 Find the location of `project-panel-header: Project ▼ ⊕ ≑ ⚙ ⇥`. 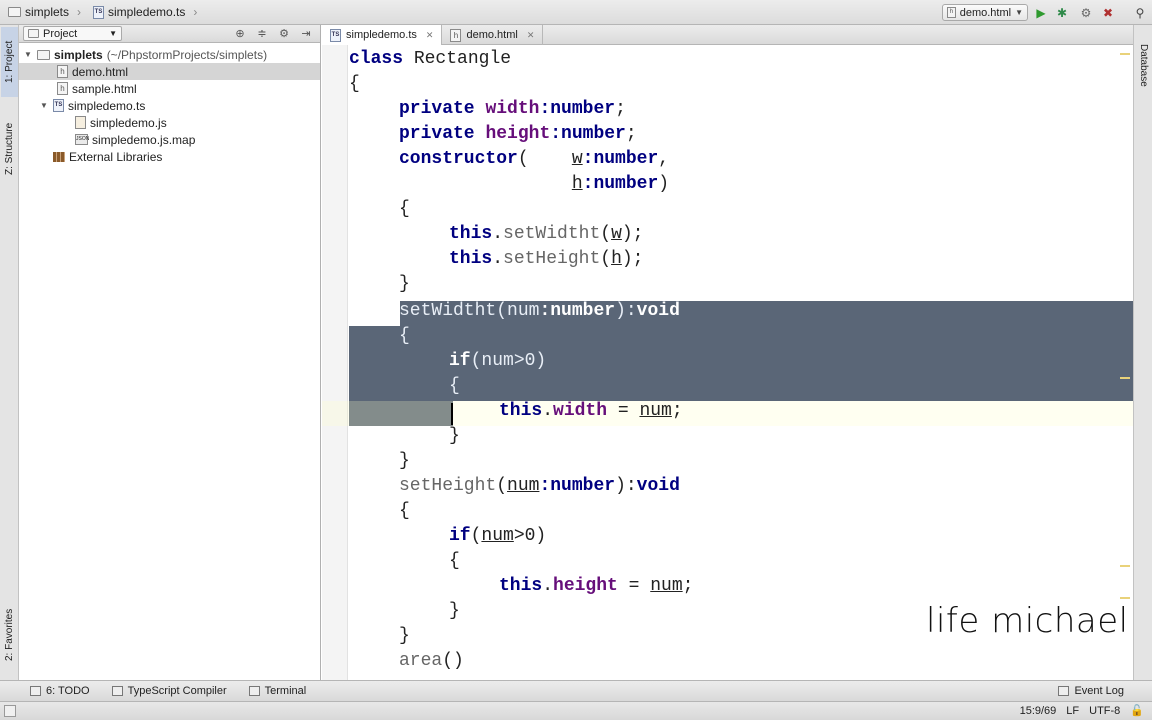

project-panel-header: Project ▼ ⊕ ≑ ⚙ ⇥ is located at coordinates (169, 34).